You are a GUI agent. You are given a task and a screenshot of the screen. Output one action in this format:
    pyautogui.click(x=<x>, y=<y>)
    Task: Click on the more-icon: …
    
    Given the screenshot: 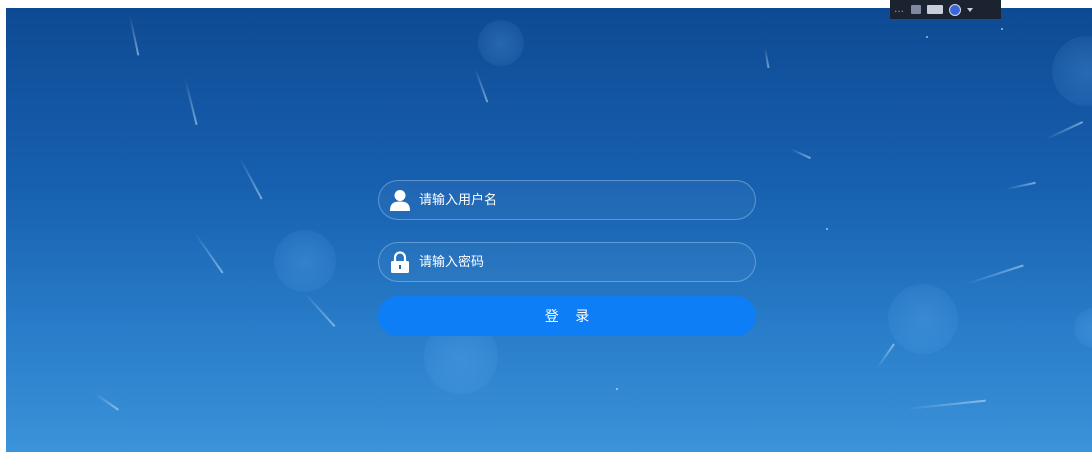 What is the action you would take?
    pyautogui.click(x=899, y=9)
    